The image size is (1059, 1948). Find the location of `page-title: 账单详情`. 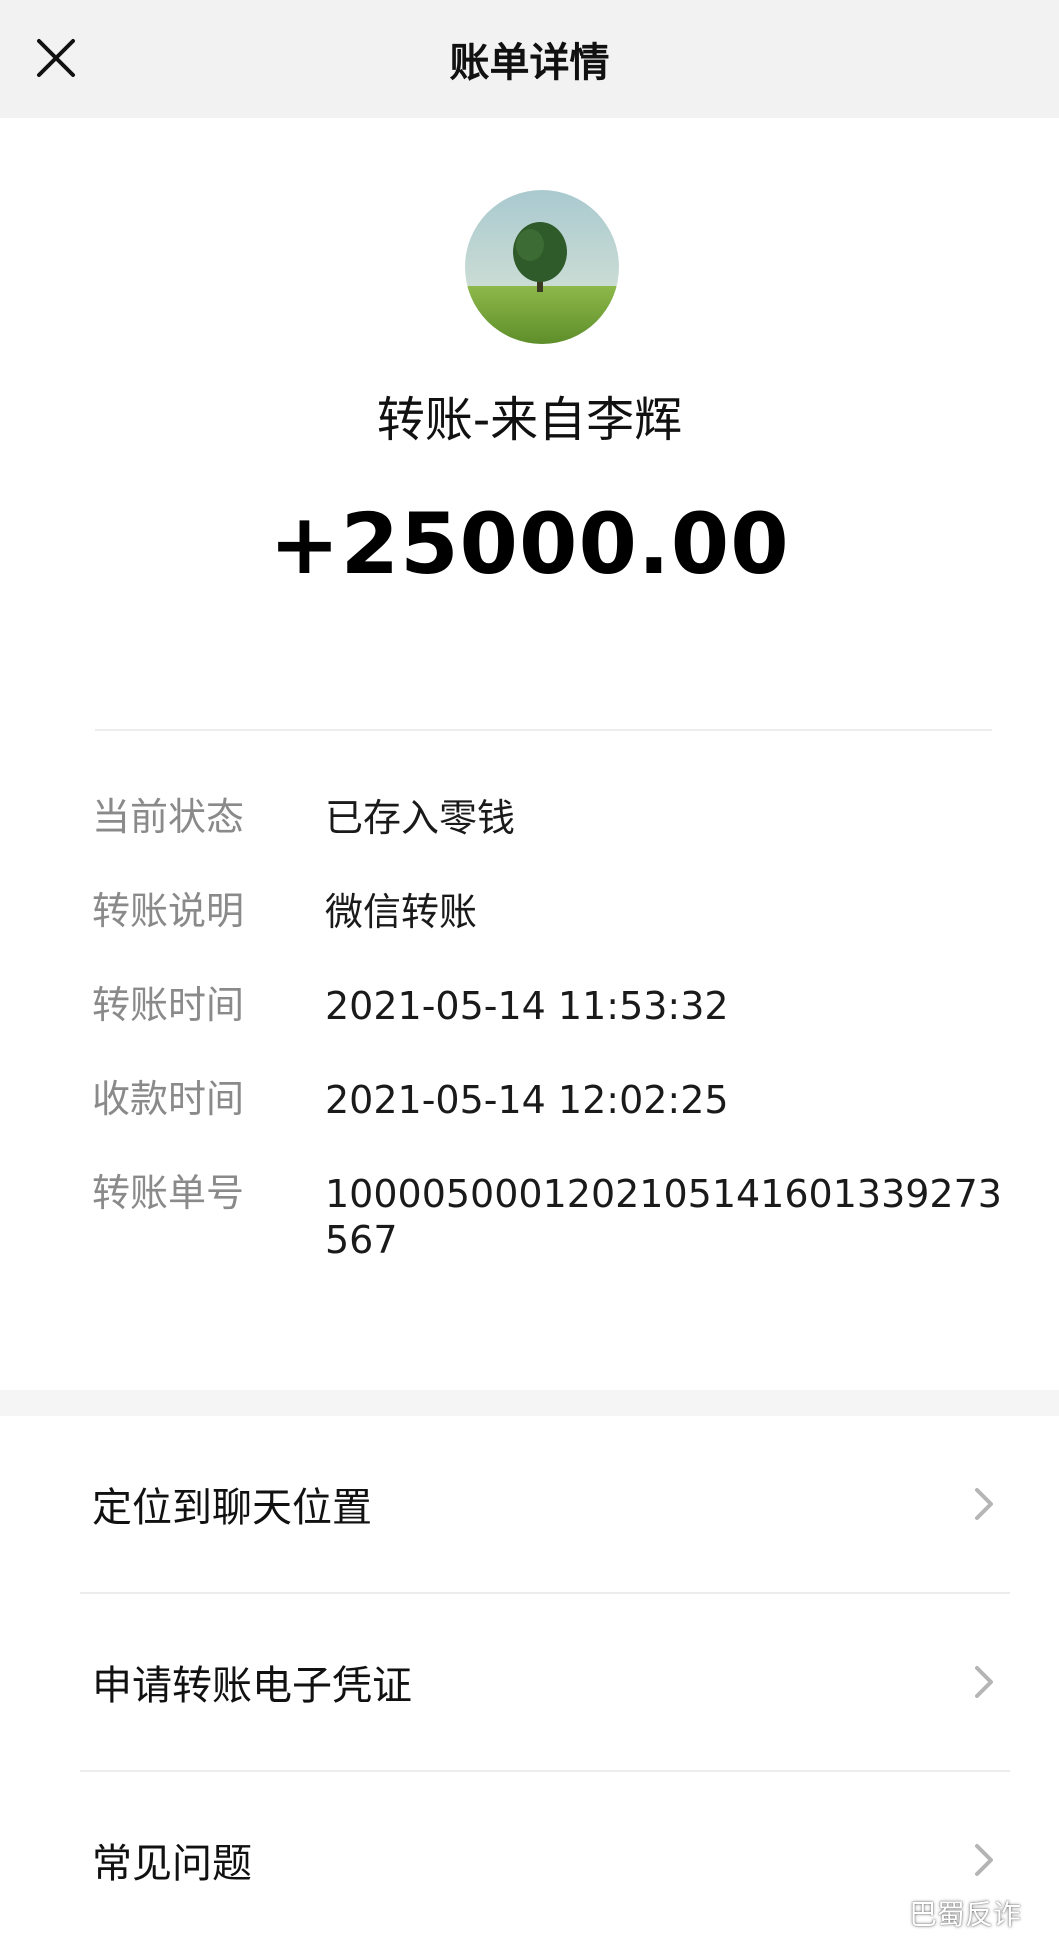

page-title: 账单详情 is located at coordinates (529, 63).